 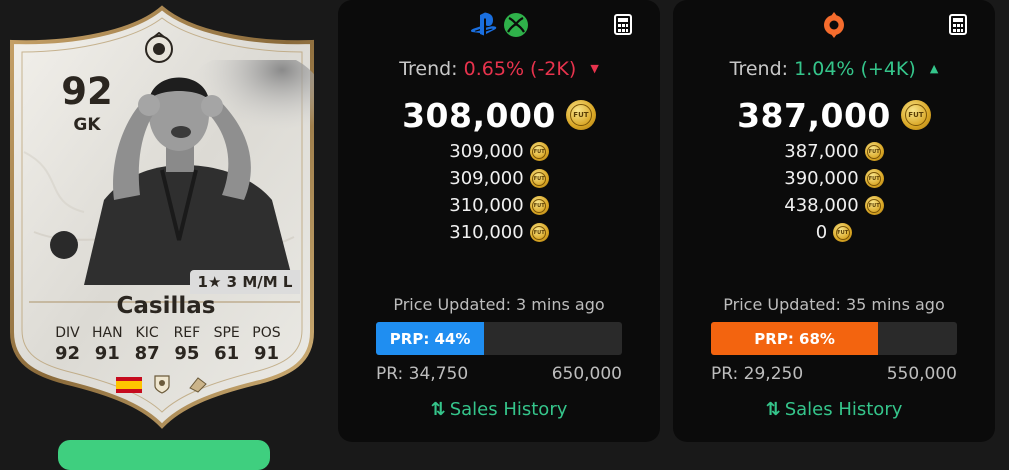 I want to click on trend: Trend: 1.04% (+4K) ▲, so click(x=834, y=69).